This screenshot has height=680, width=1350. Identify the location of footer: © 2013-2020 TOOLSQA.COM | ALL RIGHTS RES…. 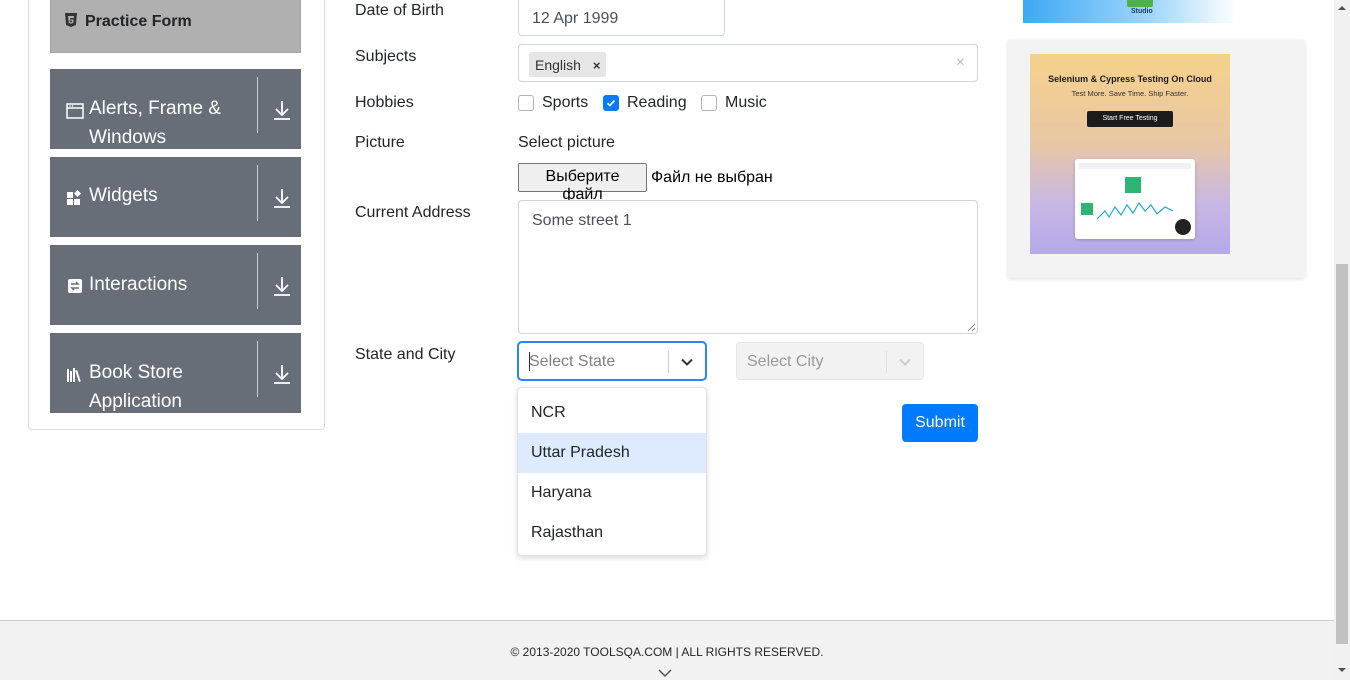
(667, 650).